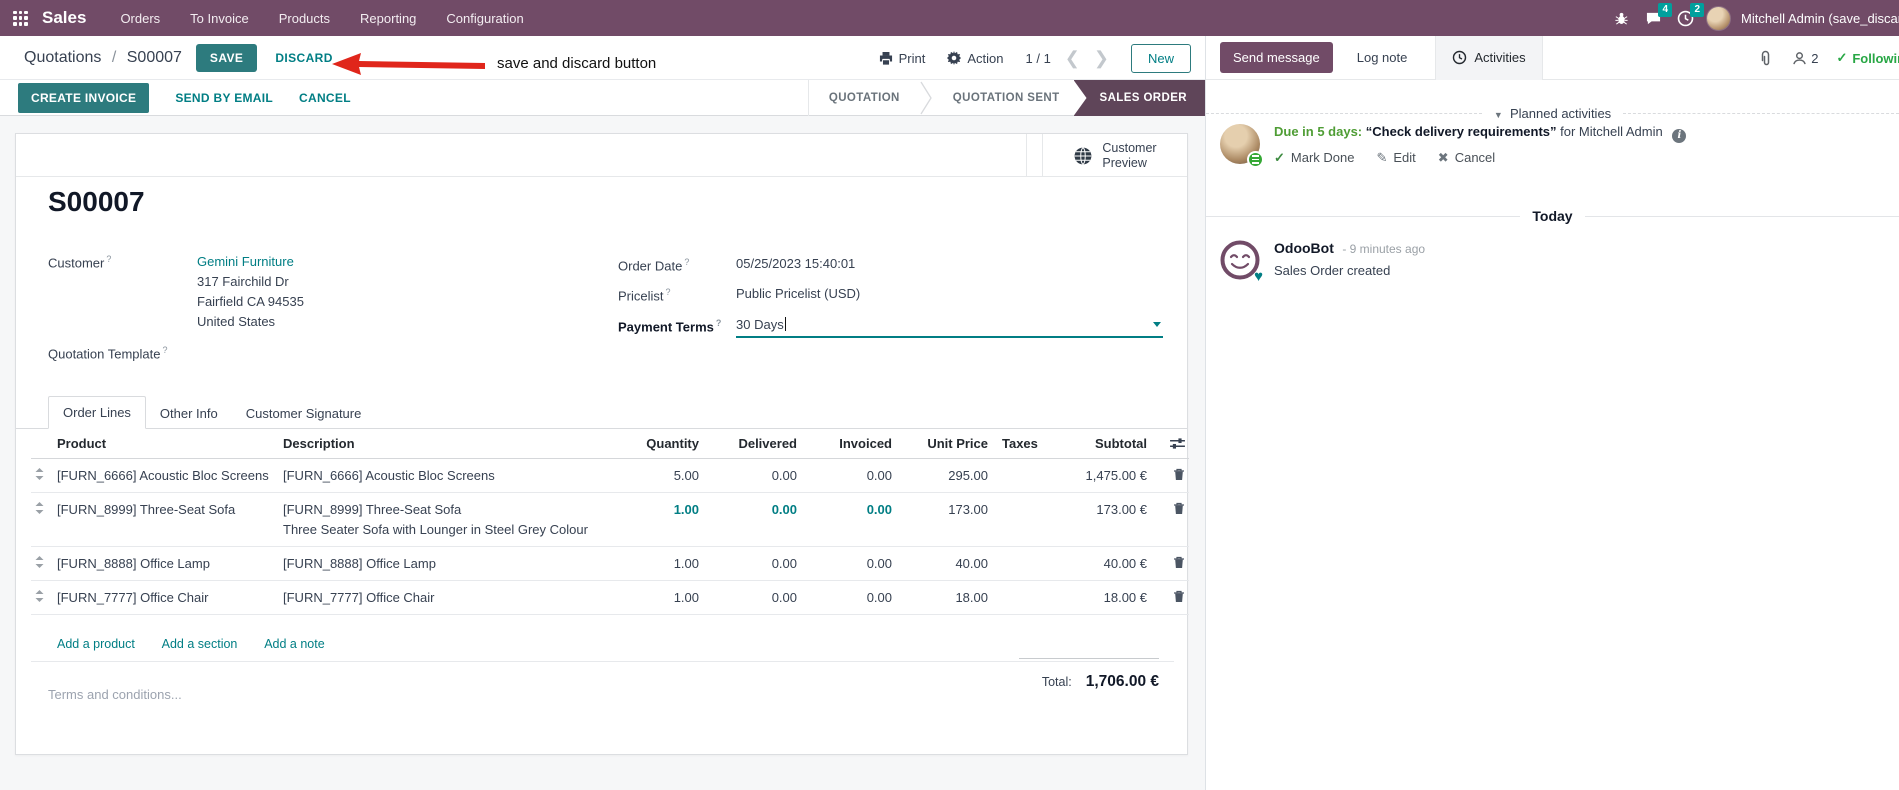  I want to click on activities-button: Activities, so click(1489, 57).